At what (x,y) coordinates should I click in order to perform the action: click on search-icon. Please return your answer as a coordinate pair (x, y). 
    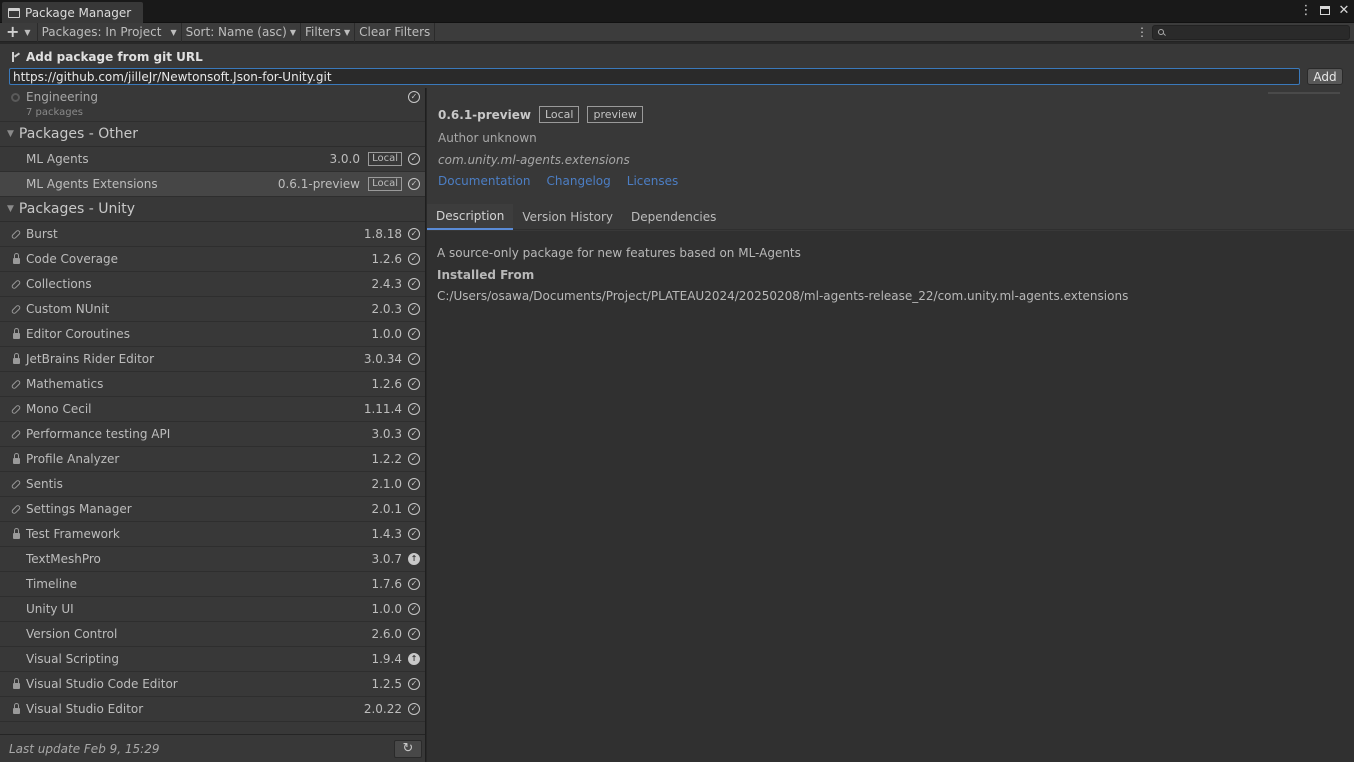
    Looking at the image, I should click on (1161, 32).